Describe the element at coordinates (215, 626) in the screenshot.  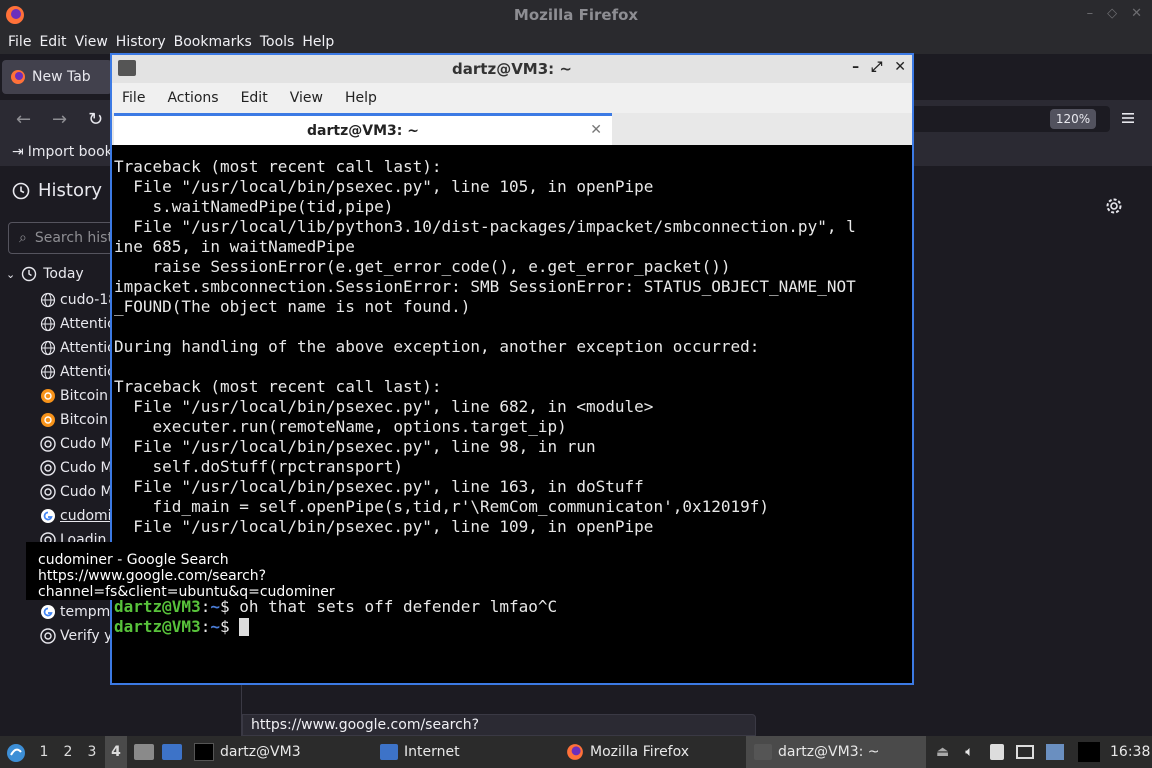
I see `prompt-path: ~` at that location.